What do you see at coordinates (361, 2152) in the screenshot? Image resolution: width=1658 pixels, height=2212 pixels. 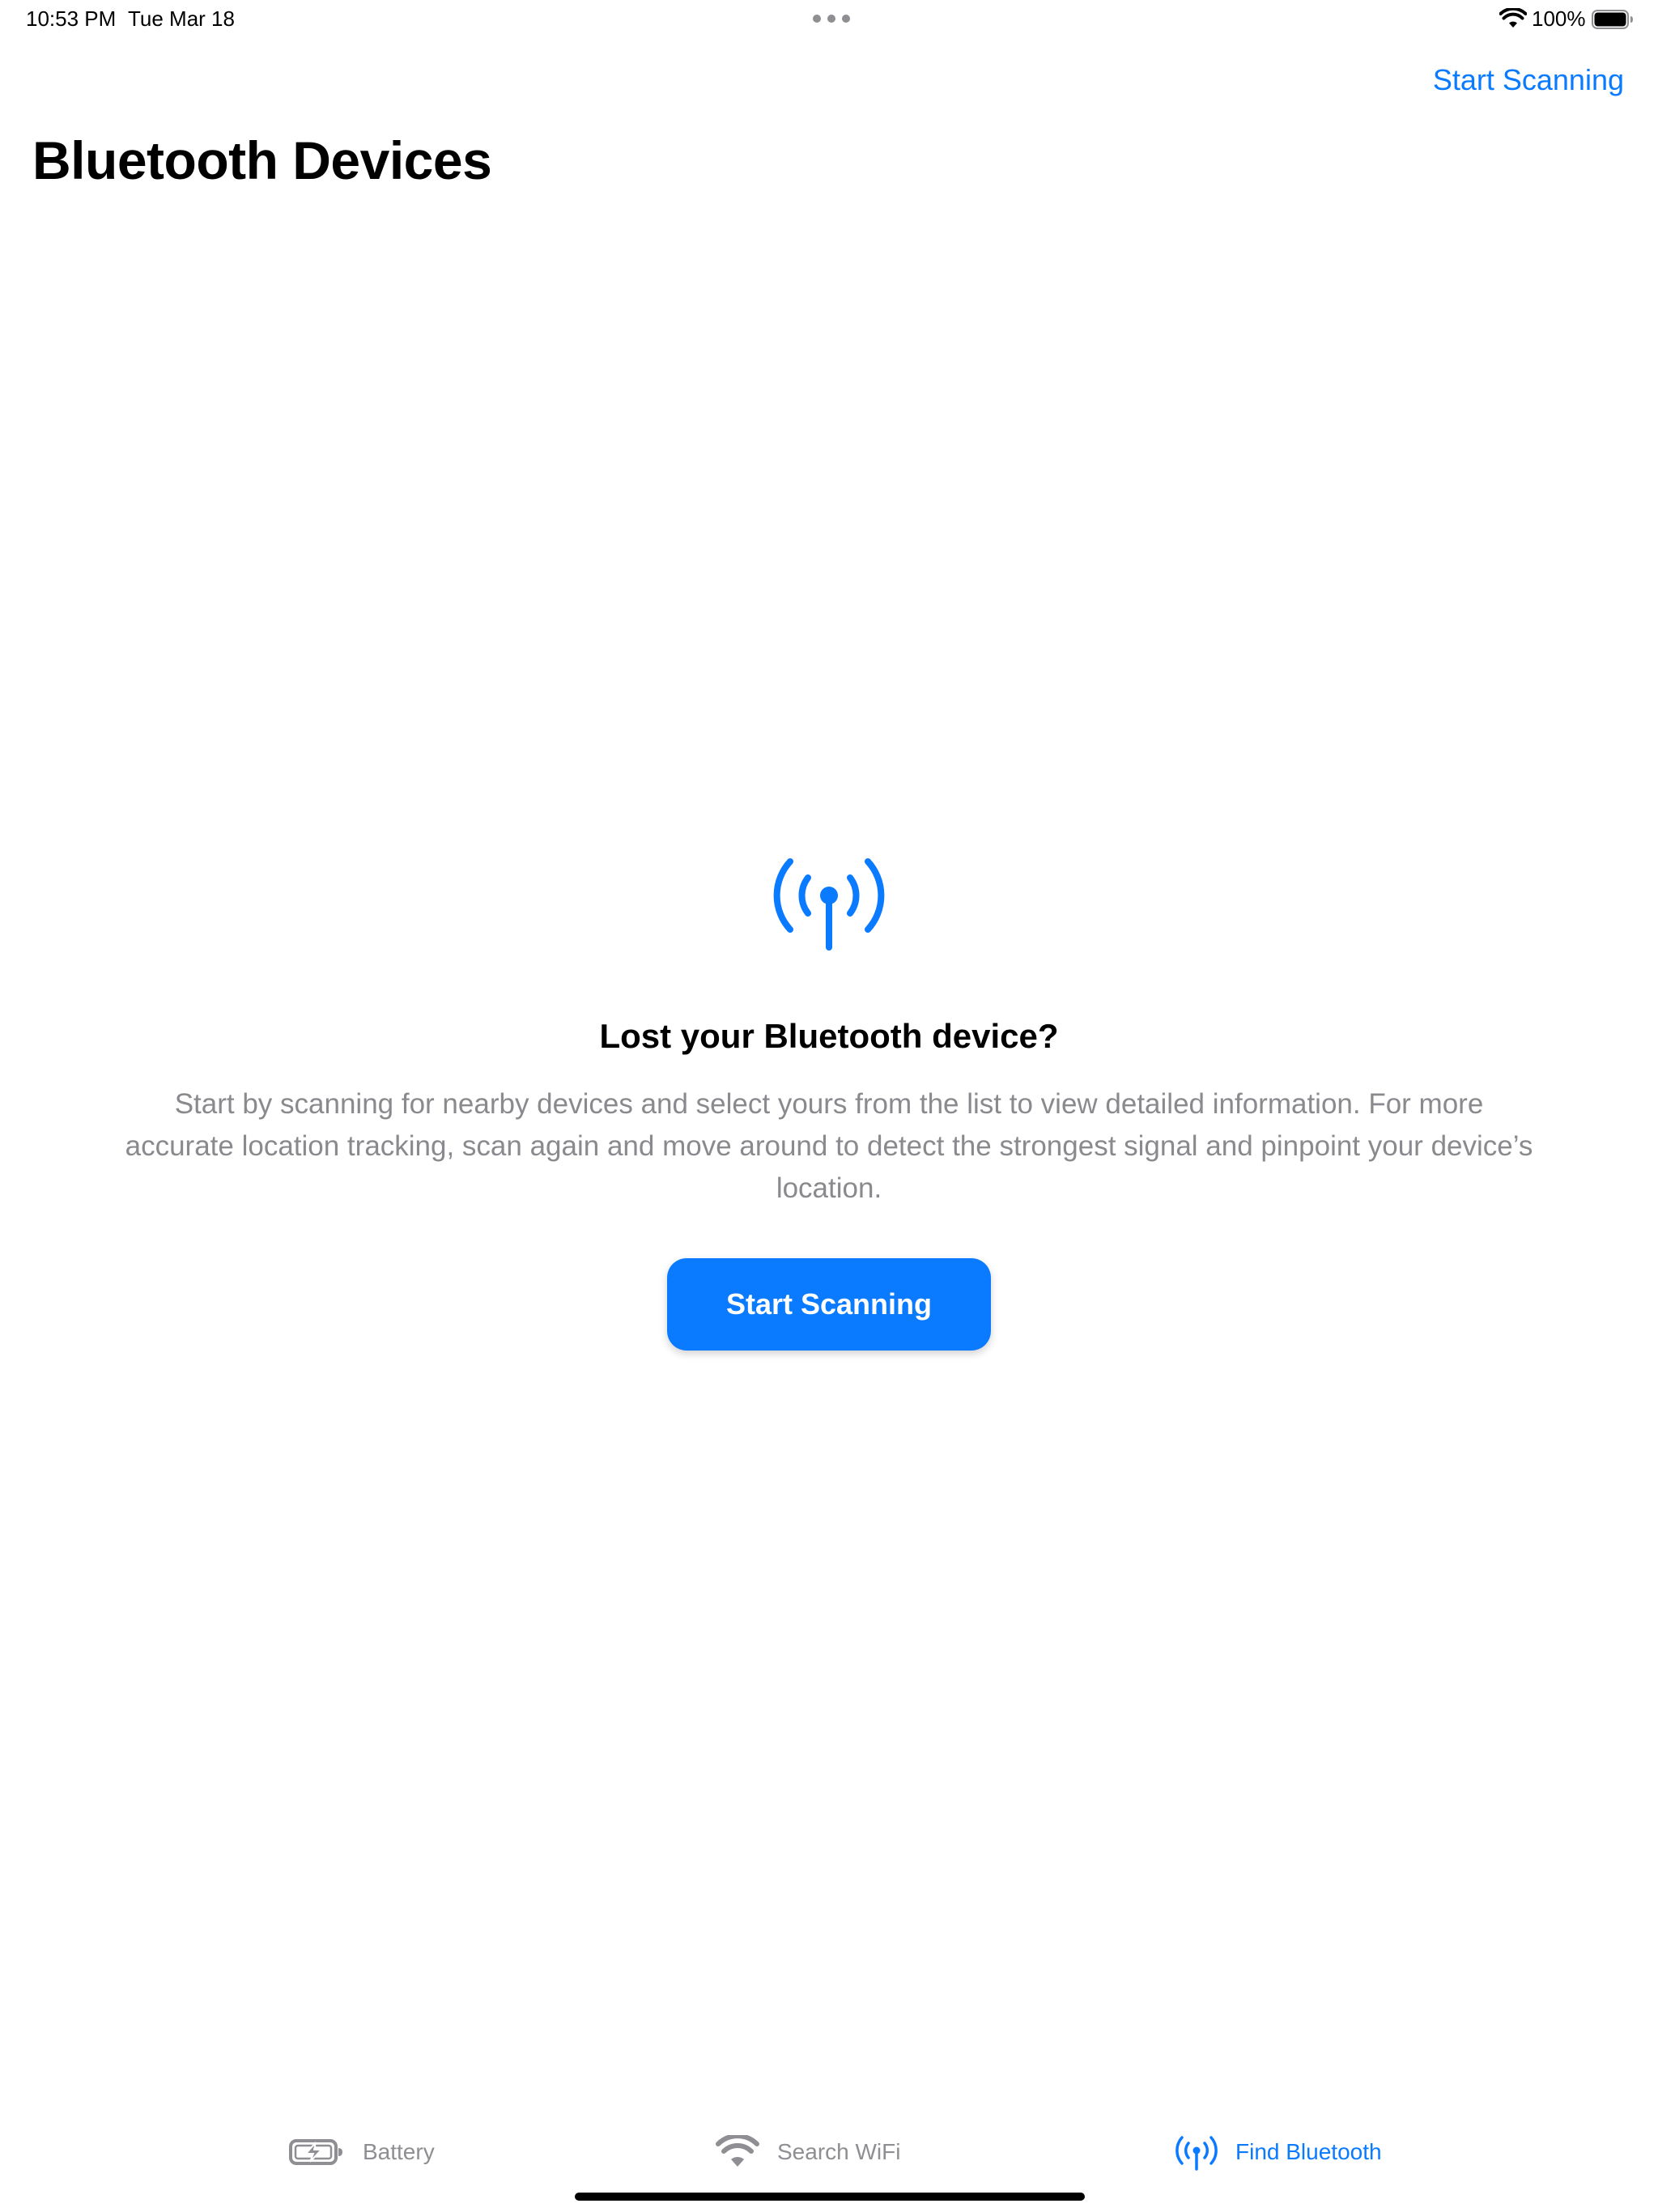 I see `tab-battery: Battery` at bounding box center [361, 2152].